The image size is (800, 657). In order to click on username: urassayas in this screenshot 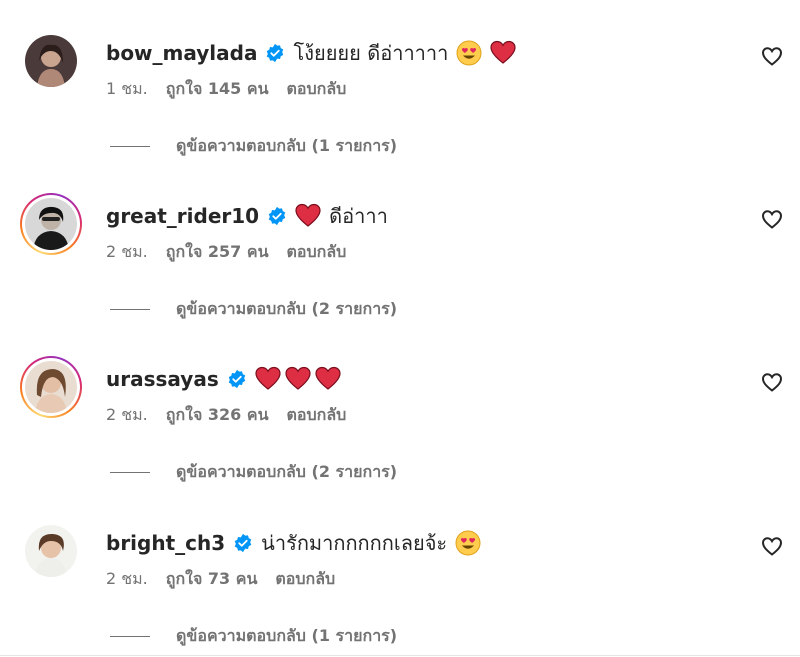, I will do `click(162, 379)`.